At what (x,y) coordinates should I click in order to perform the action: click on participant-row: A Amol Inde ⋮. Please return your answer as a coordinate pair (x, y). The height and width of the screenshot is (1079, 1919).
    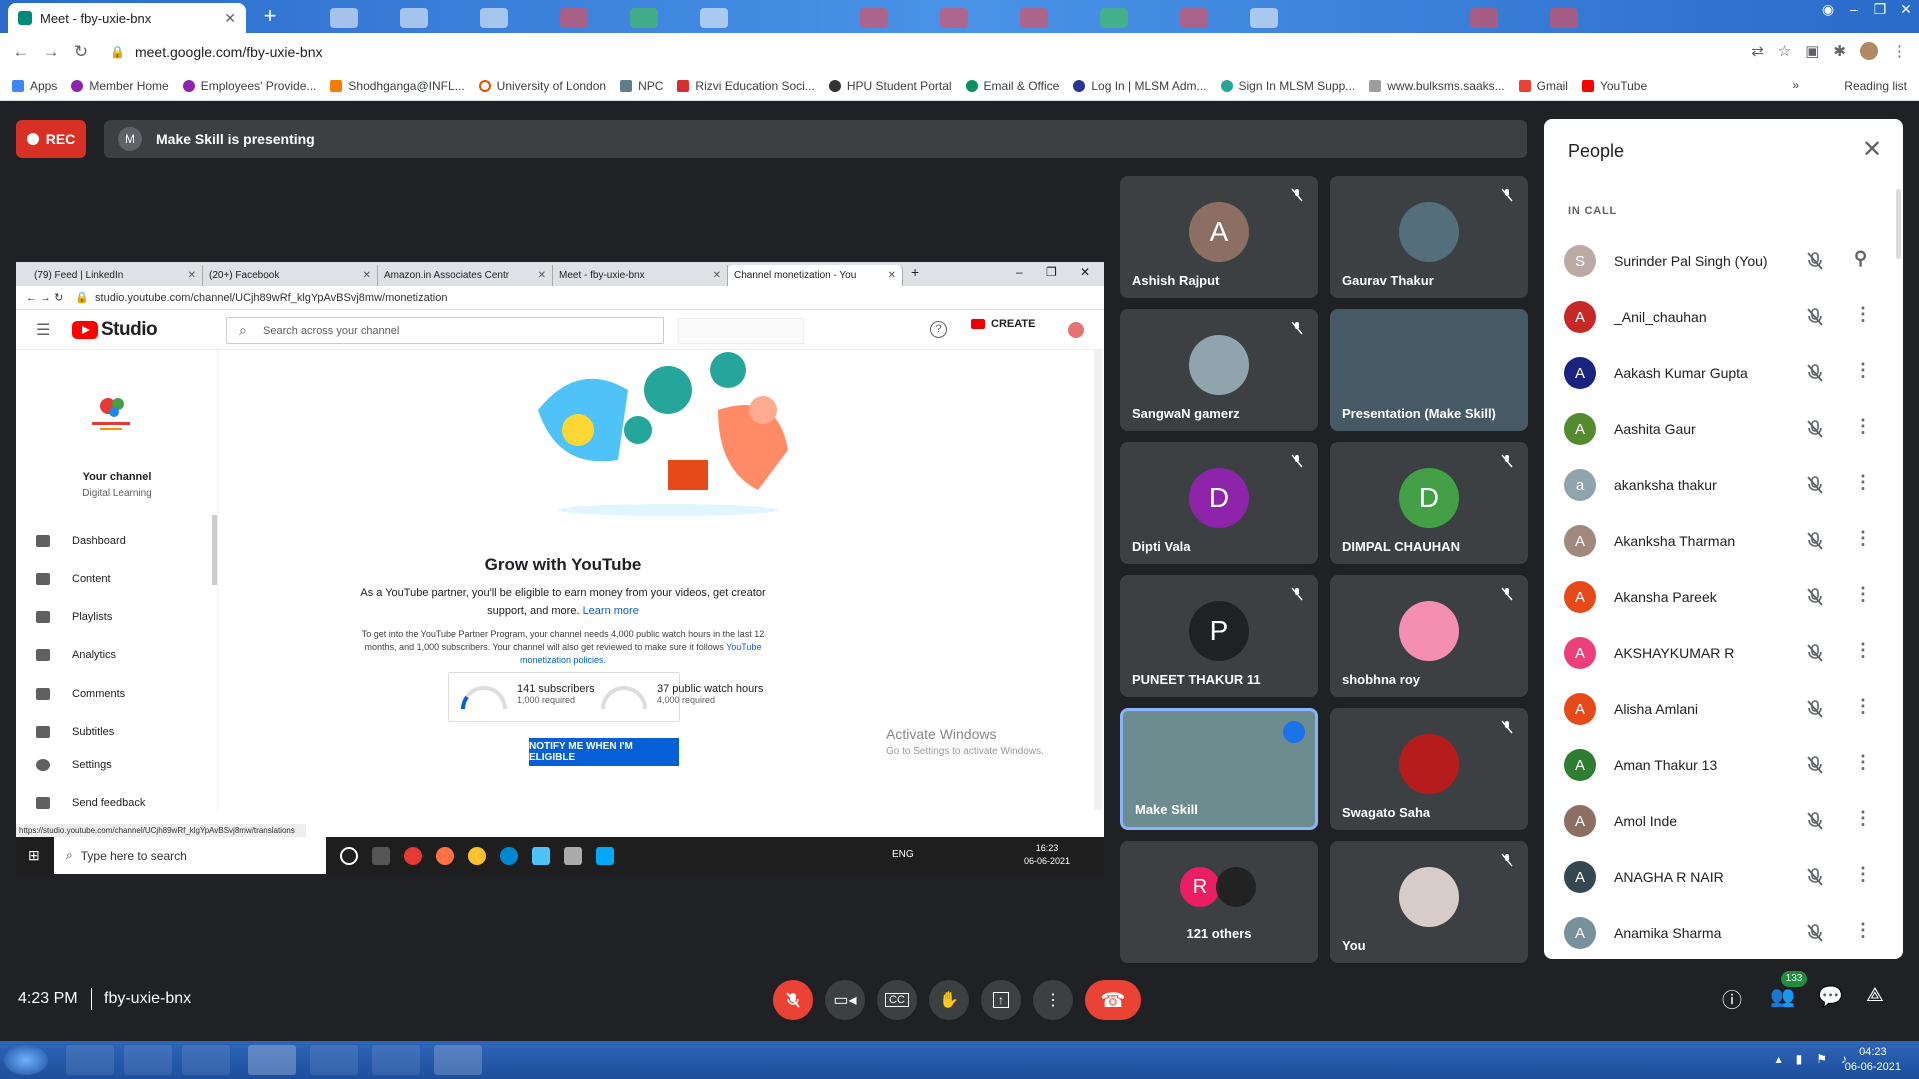
    Looking at the image, I should click on (1723, 821).